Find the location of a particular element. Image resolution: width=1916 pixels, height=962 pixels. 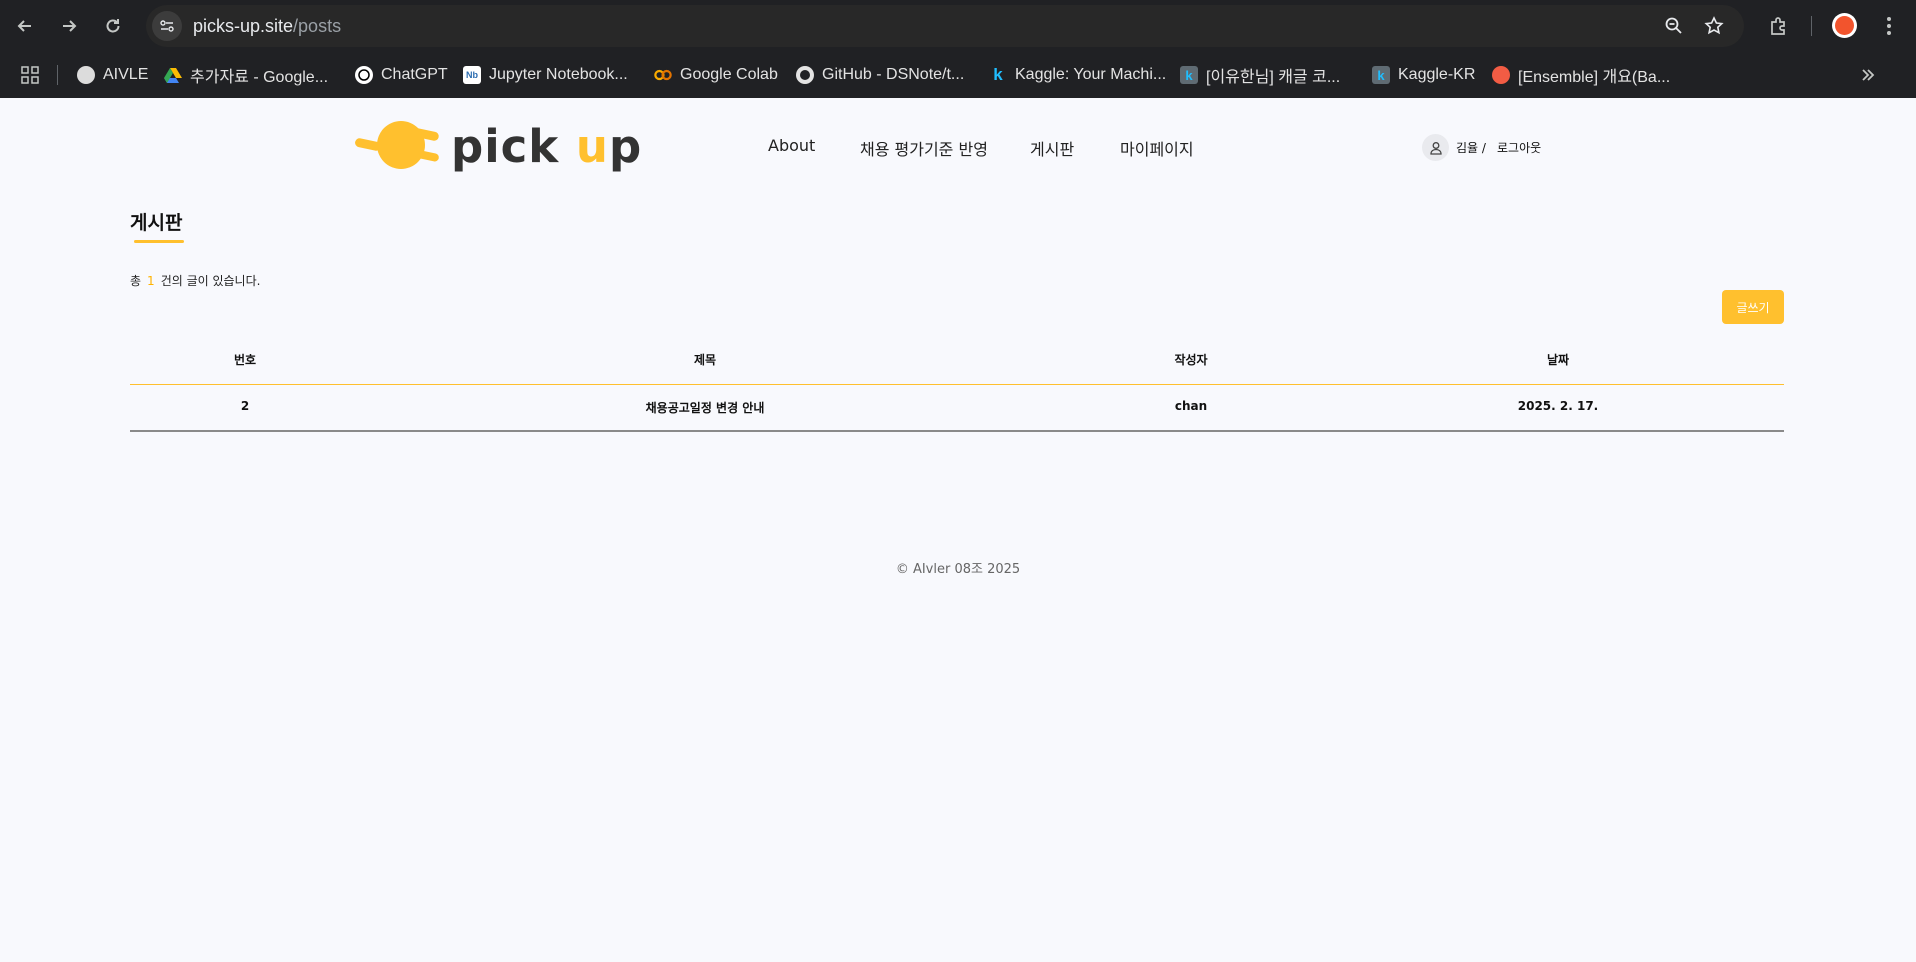

logo-text: pick up is located at coordinates (547, 146).